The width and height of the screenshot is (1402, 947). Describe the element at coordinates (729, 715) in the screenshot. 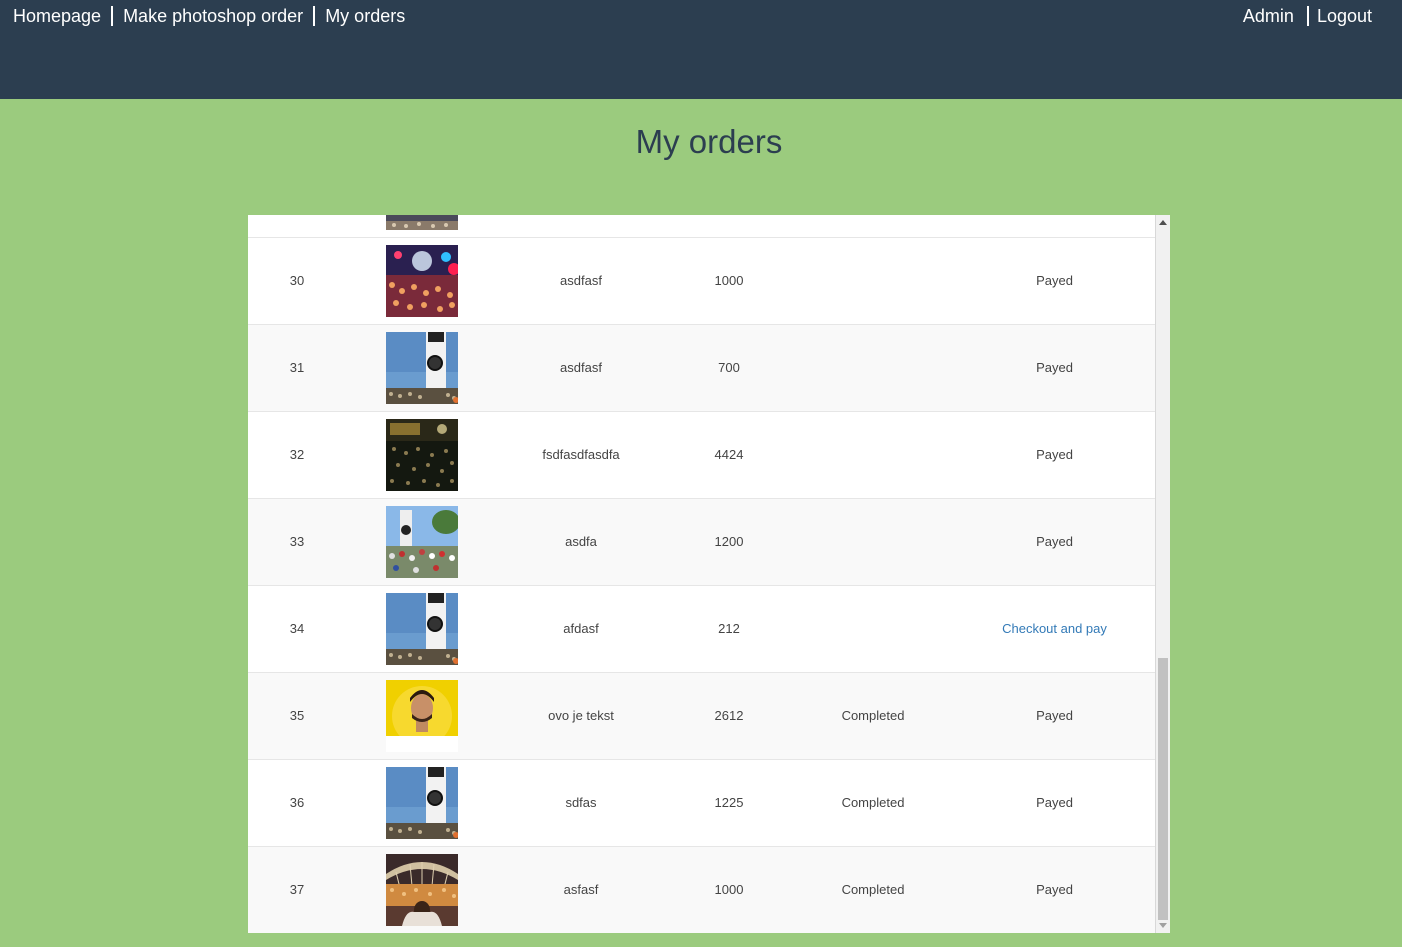

I see `order-price: 2612` at that location.